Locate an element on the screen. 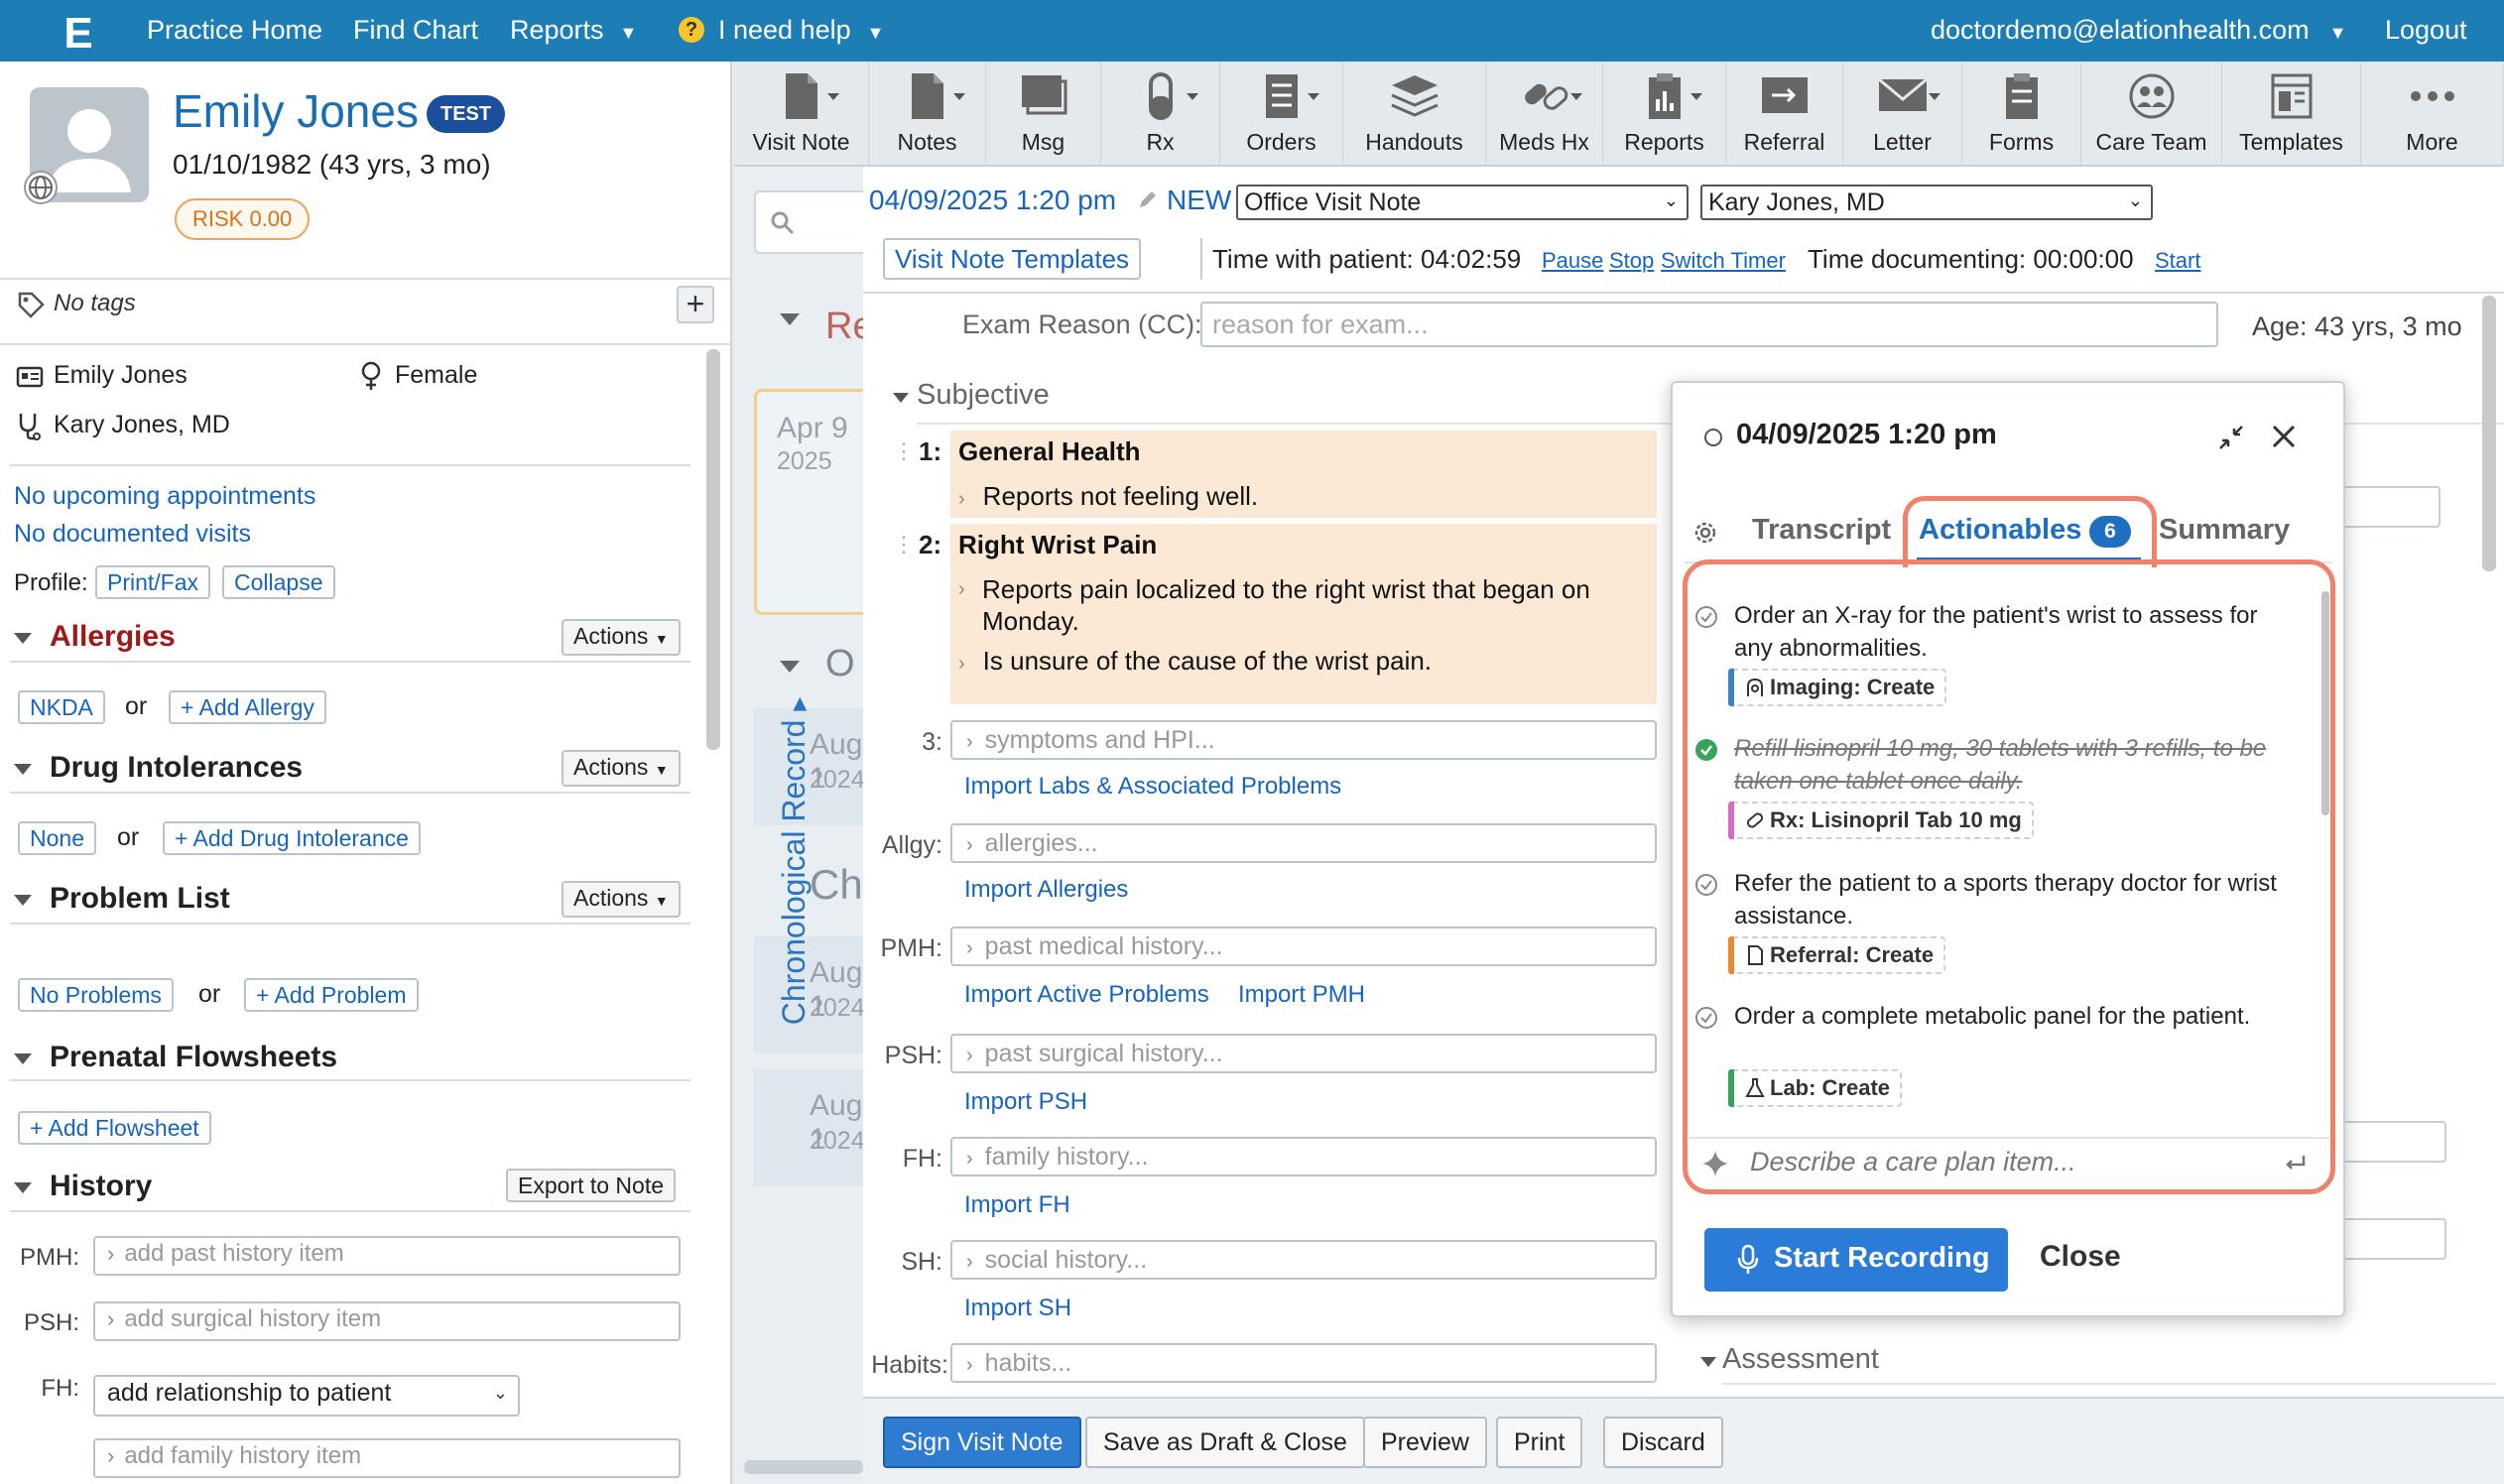  save-draft-close-button: Save as Draft & Close is located at coordinates (1225, 1442).